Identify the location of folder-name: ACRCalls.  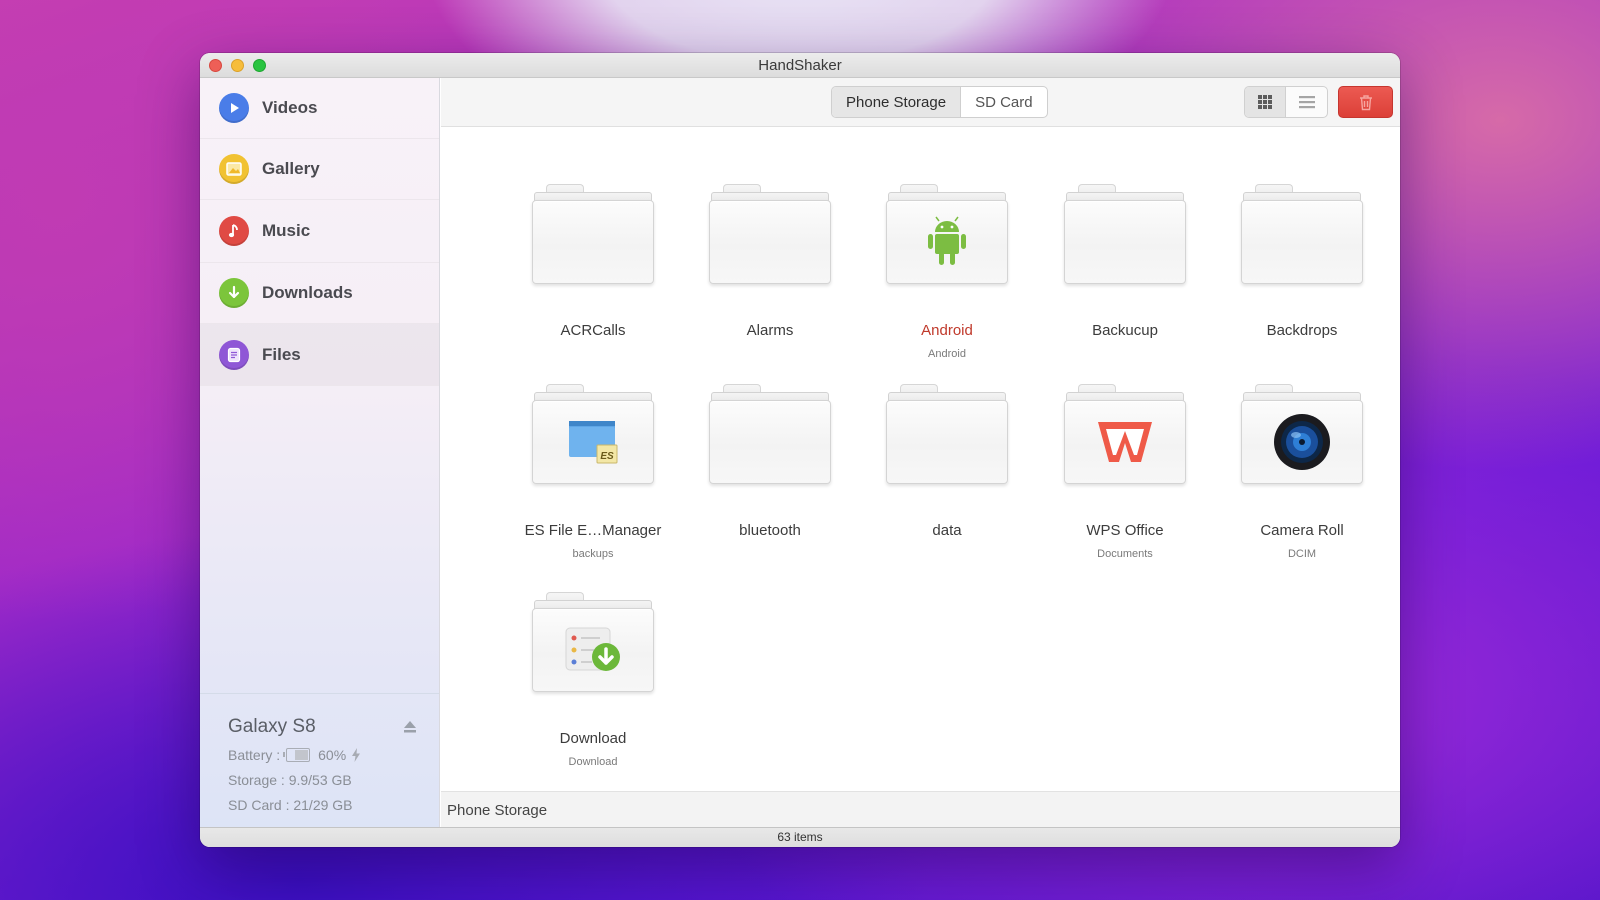
(593, 330).